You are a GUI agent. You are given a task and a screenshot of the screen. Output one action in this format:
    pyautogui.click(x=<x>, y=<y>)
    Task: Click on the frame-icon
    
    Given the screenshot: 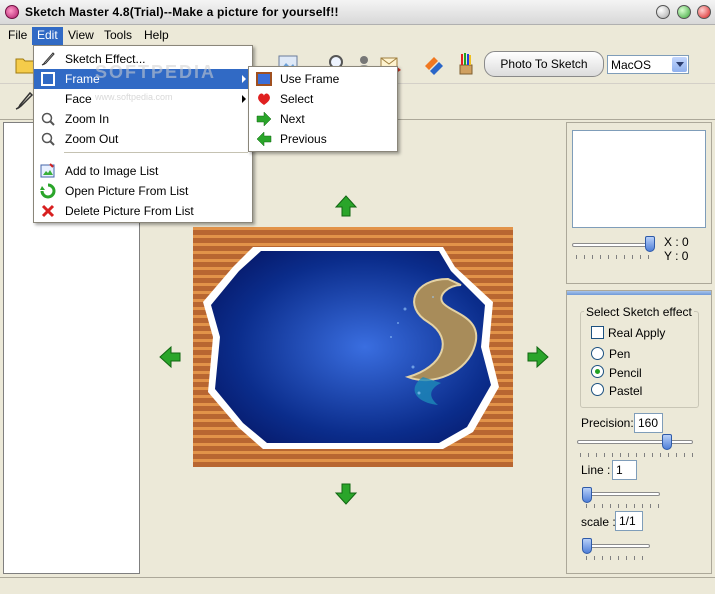 What is the action you would take?
    pyautogui.click(x=48, y=79)
    